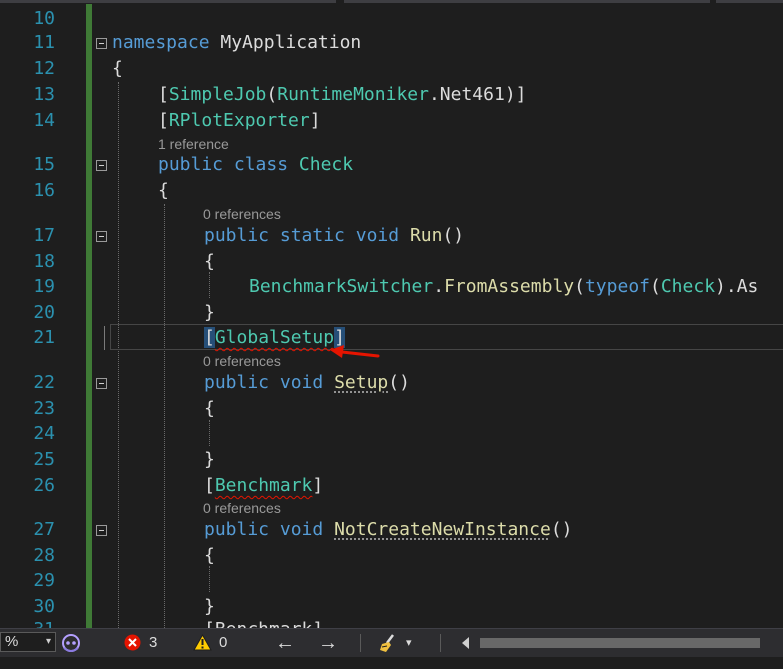 The height and width of the screenshot is (669, 783). I want to click on line-number: 25, so click(44, 459).